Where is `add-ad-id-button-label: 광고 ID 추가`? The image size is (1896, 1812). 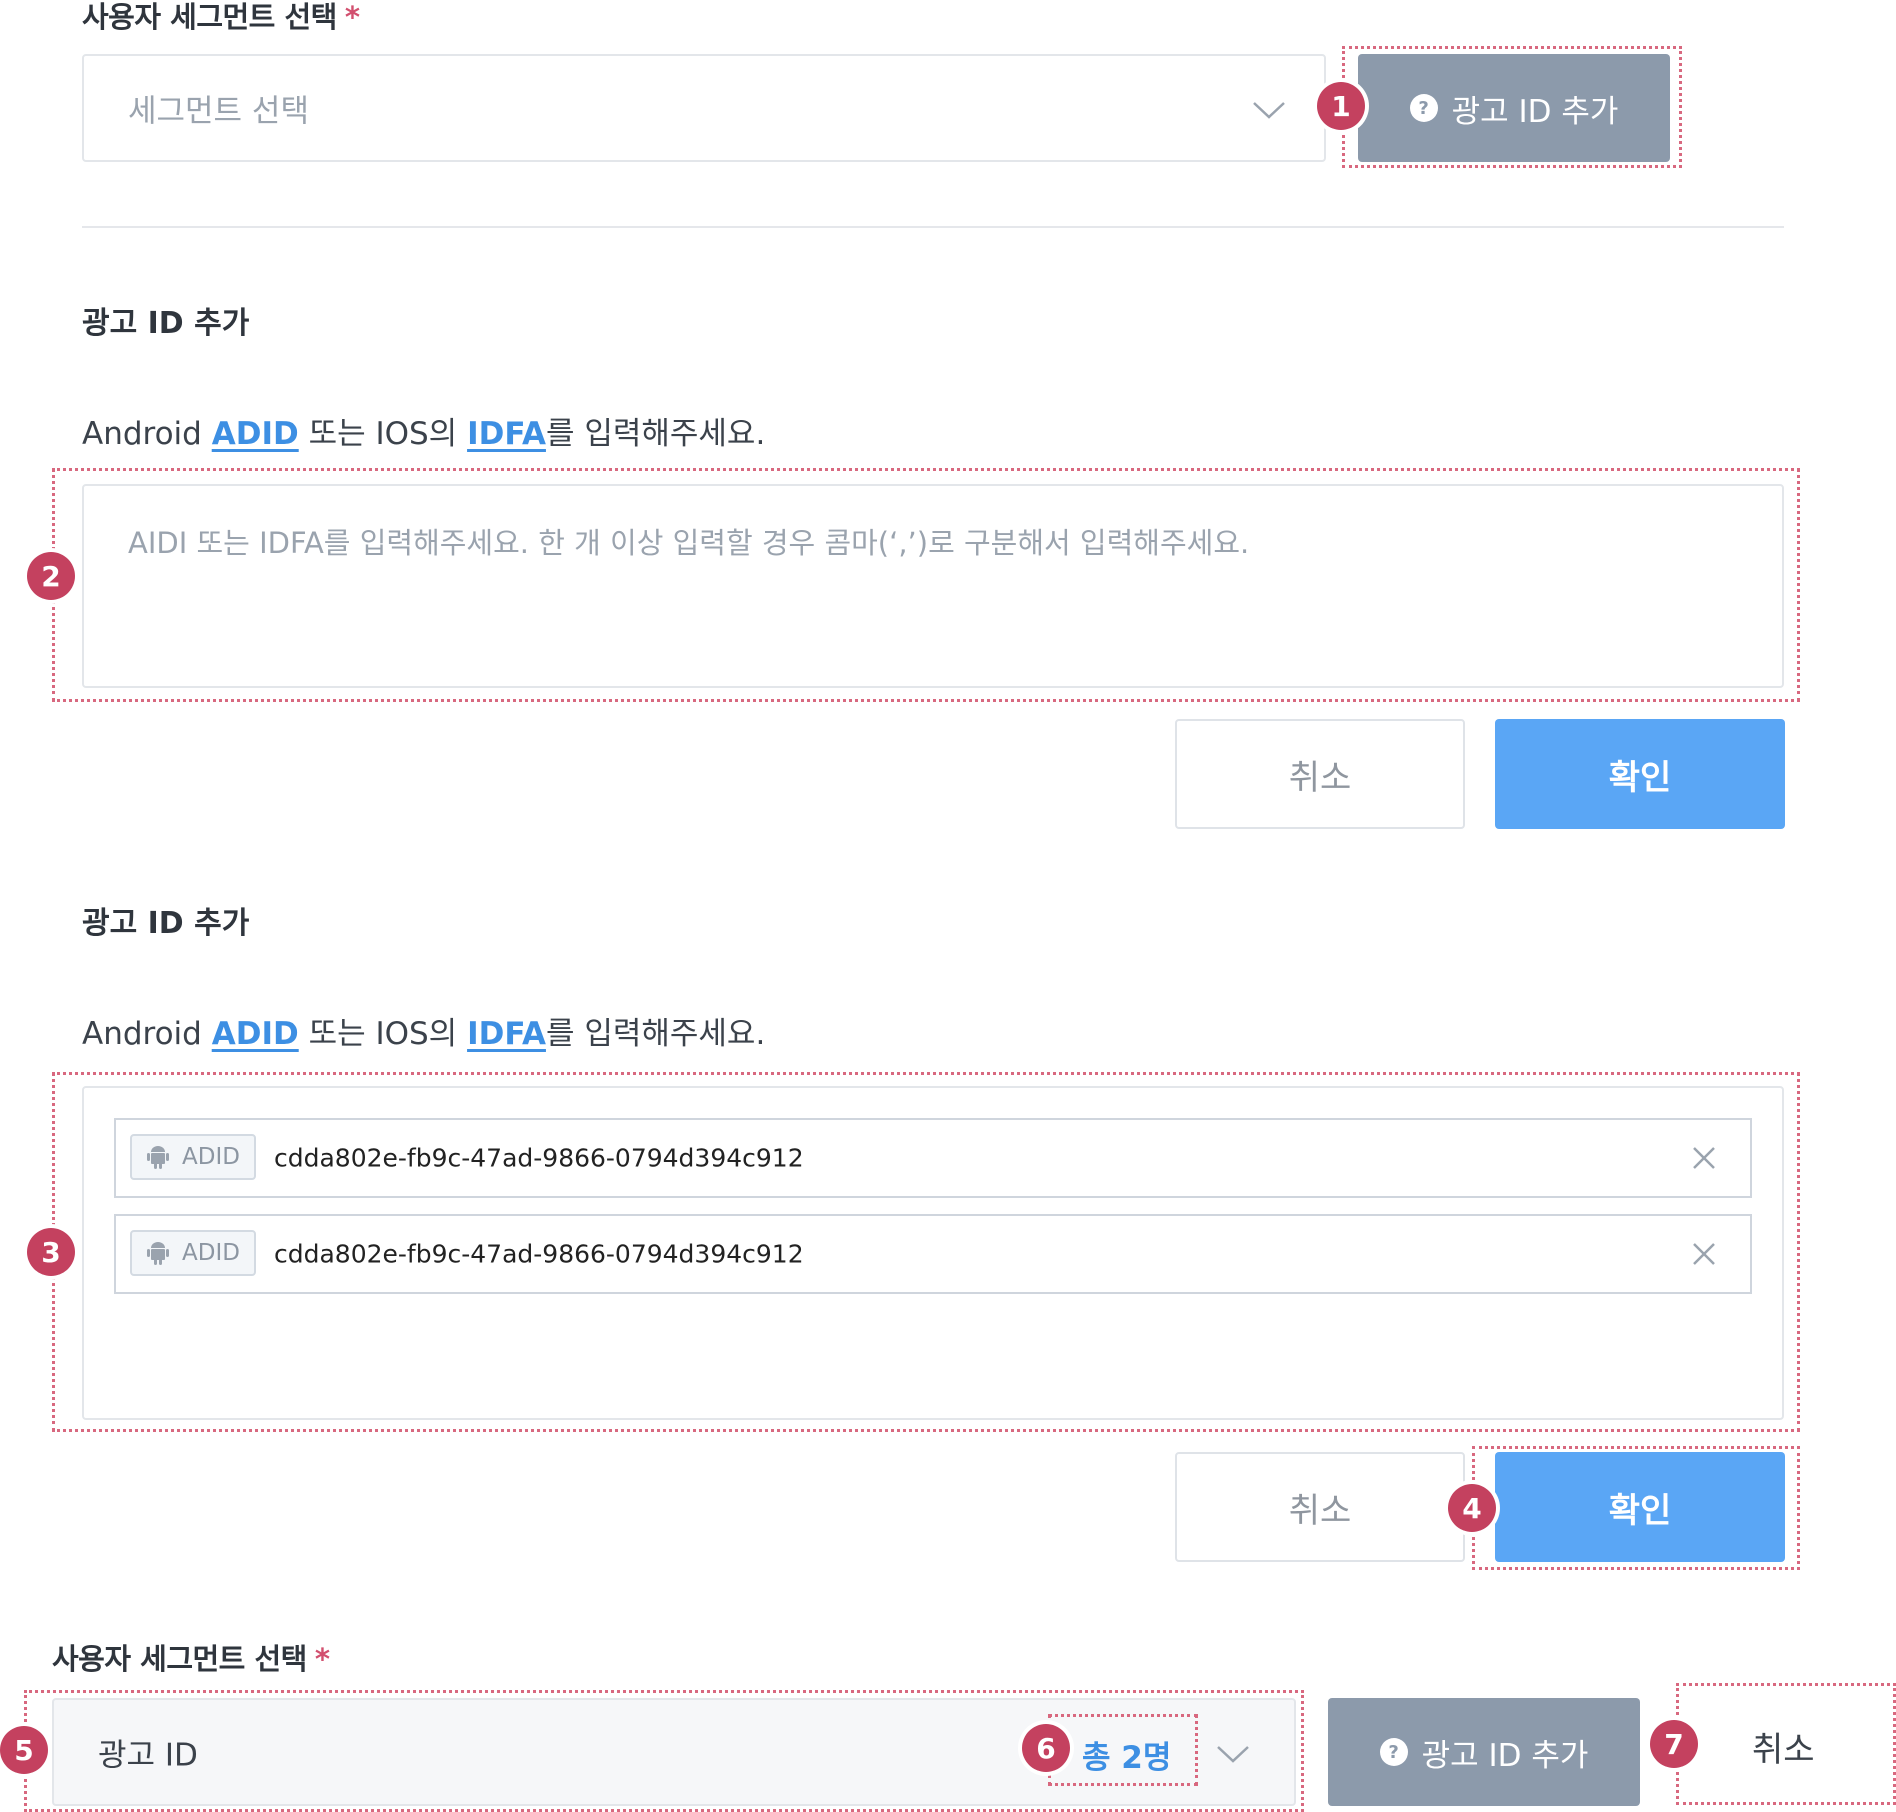 add-ad-id-button-label: 광고 ID 추가 is located at coordinates (1505, 1755).